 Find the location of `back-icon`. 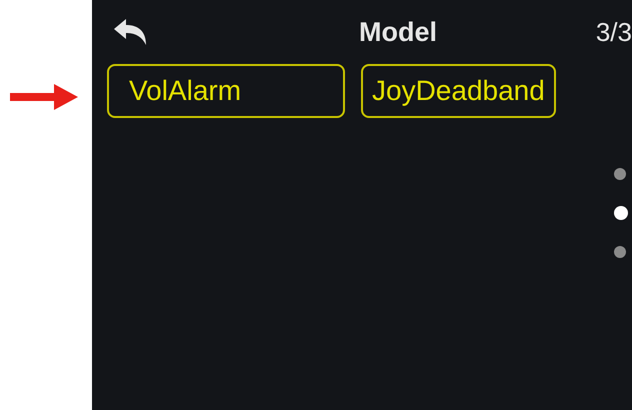

back-icon is located at coordinates (130, 32).